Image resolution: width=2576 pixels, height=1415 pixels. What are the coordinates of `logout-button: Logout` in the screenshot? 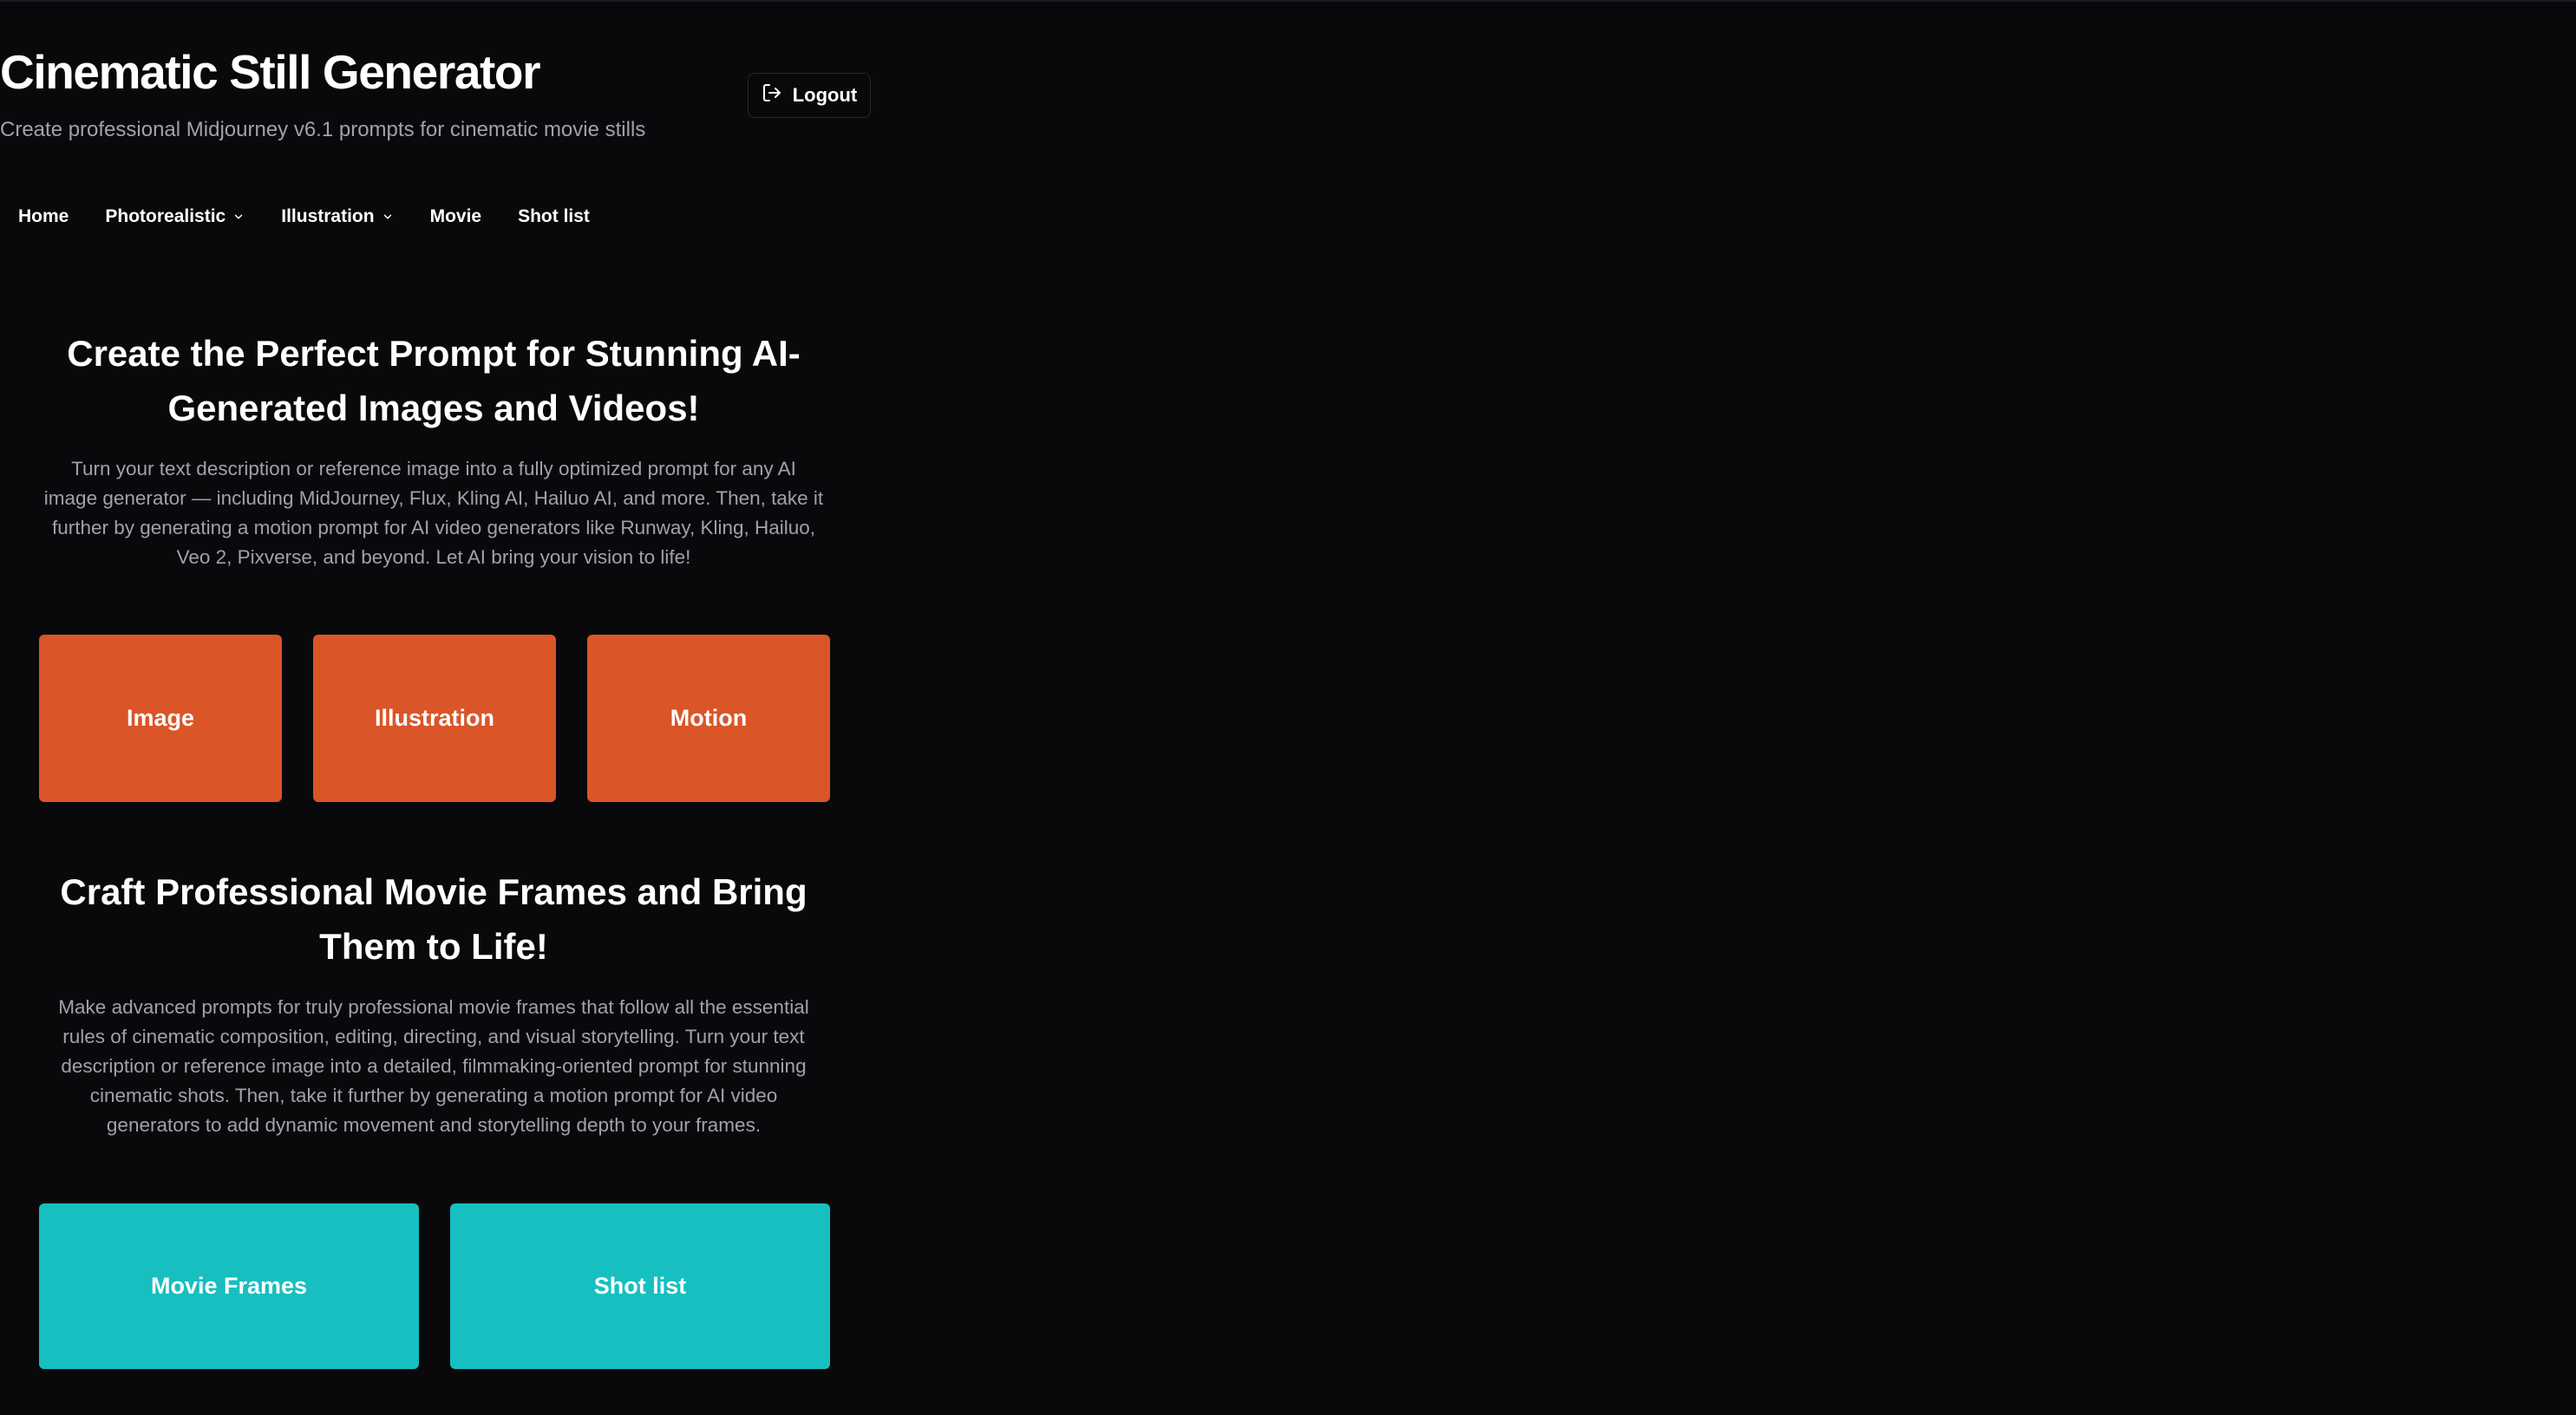 It's located at (809, 95).